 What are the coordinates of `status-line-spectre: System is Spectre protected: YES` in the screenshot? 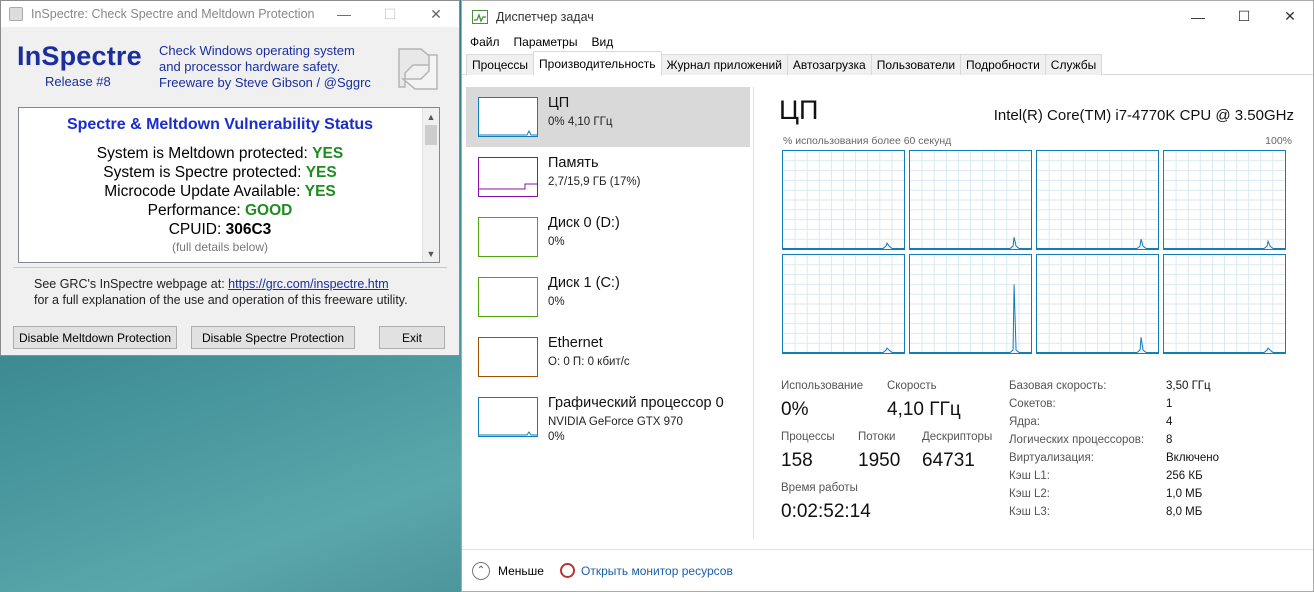 It's located at (220, 172).